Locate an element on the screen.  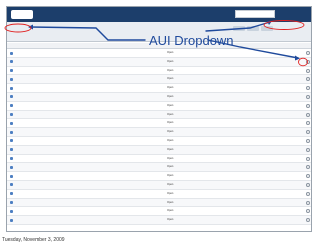
product-logo is located at coordinates (22, 14).